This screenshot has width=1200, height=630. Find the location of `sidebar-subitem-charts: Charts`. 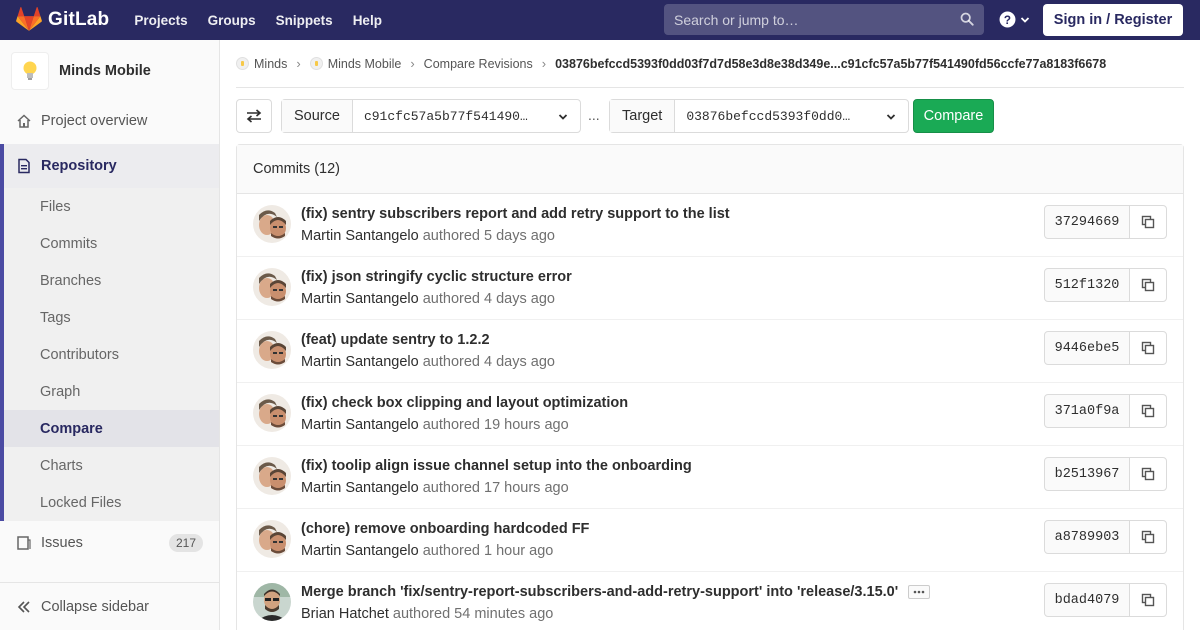

sidebar-subitem-charts: Charts is located at coordinates (109, 465).